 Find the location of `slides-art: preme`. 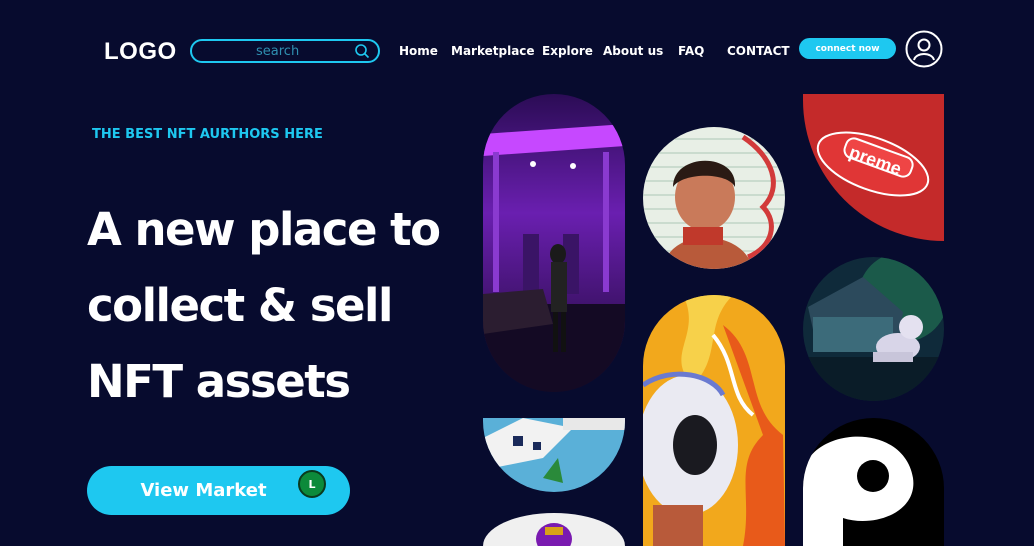

slides-art: preme is located at coordinates (873, 167).